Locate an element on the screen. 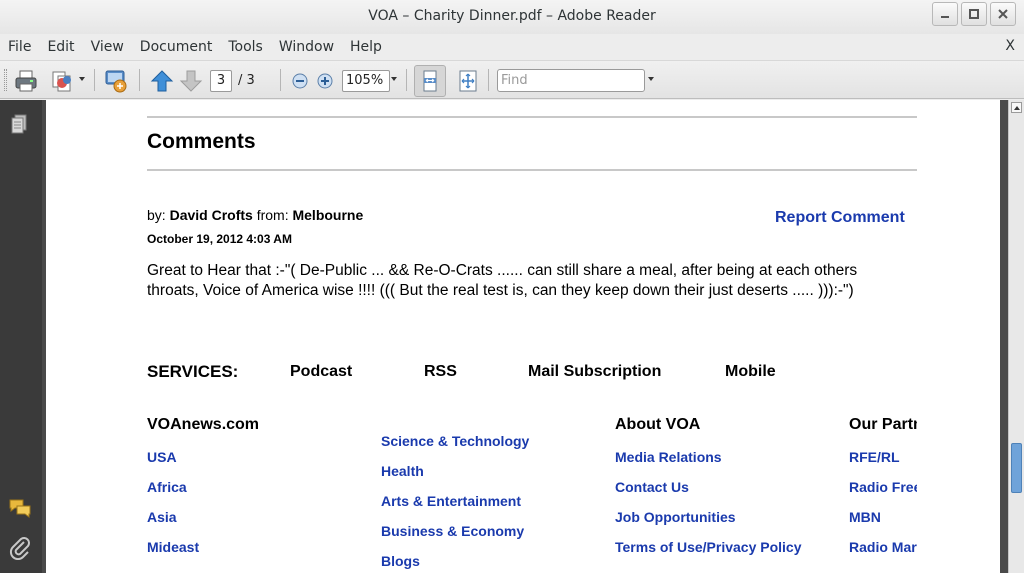  zoom-in-icon is located at coordinates (325, 81).